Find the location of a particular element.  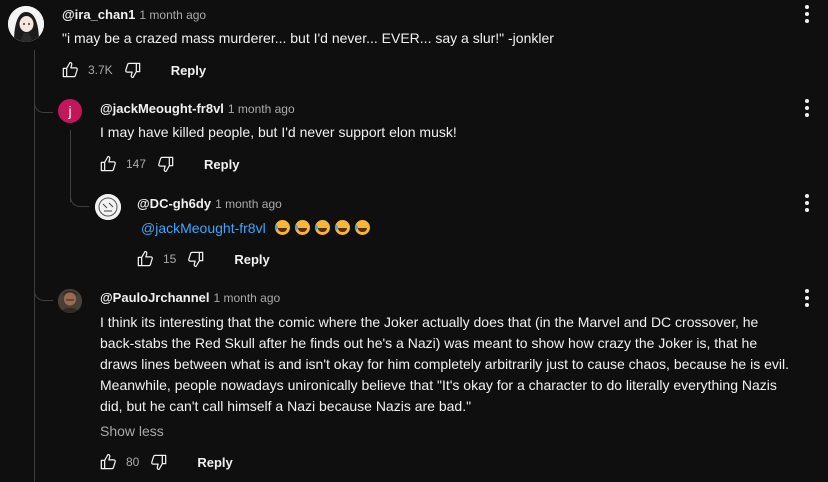

like-count: 80 is located at coordinates (133, 462).